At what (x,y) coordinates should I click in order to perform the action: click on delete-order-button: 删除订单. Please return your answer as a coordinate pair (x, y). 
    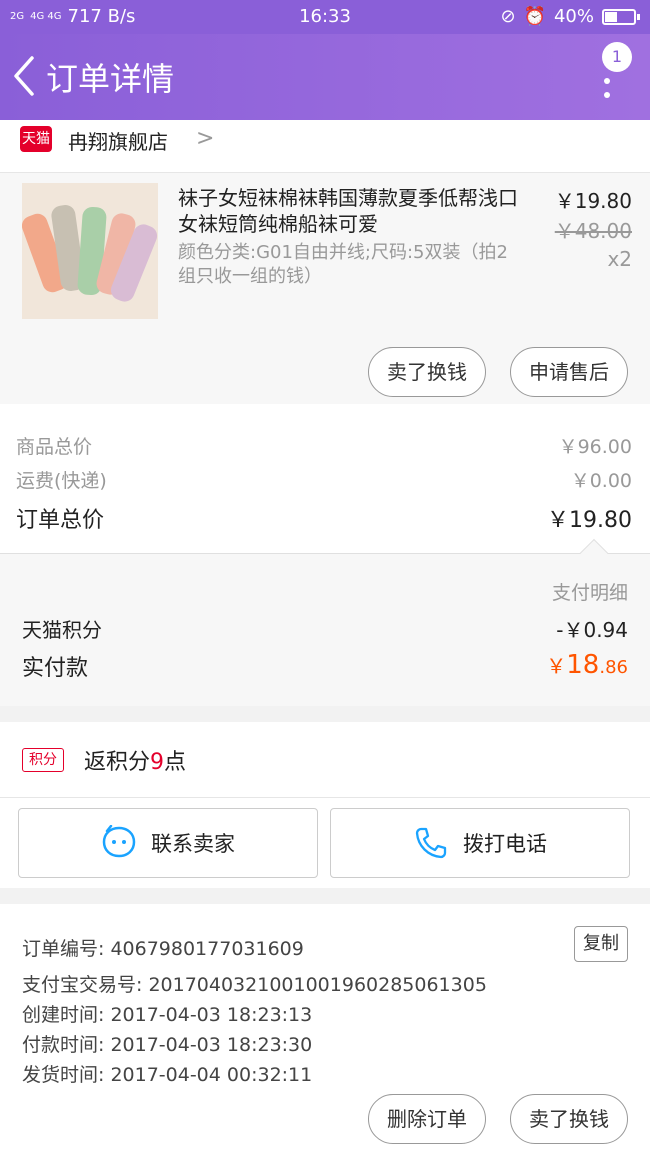
    Looking at the image, I should click on (427, 1119).